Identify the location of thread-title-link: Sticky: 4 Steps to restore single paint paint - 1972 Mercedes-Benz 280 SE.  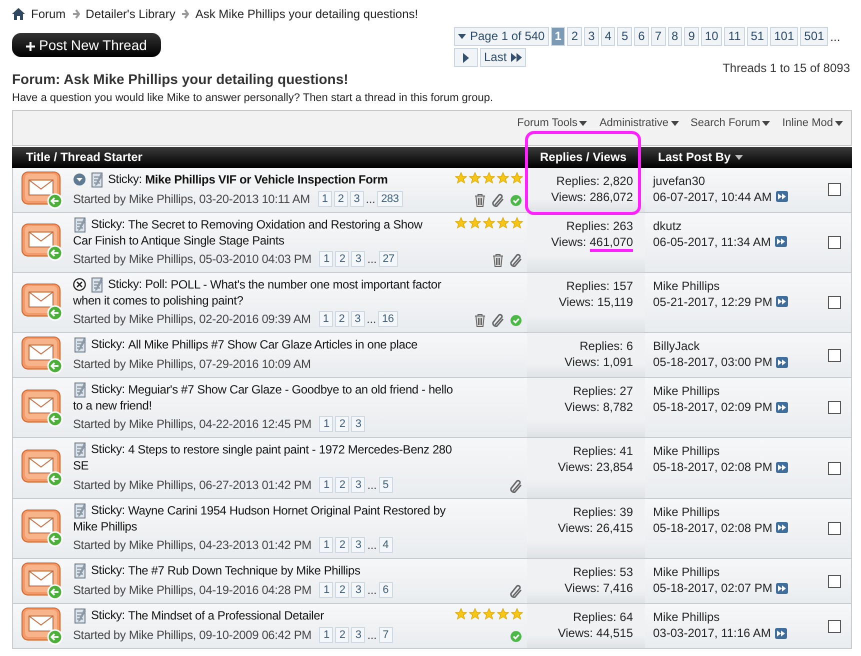
(266, 458).